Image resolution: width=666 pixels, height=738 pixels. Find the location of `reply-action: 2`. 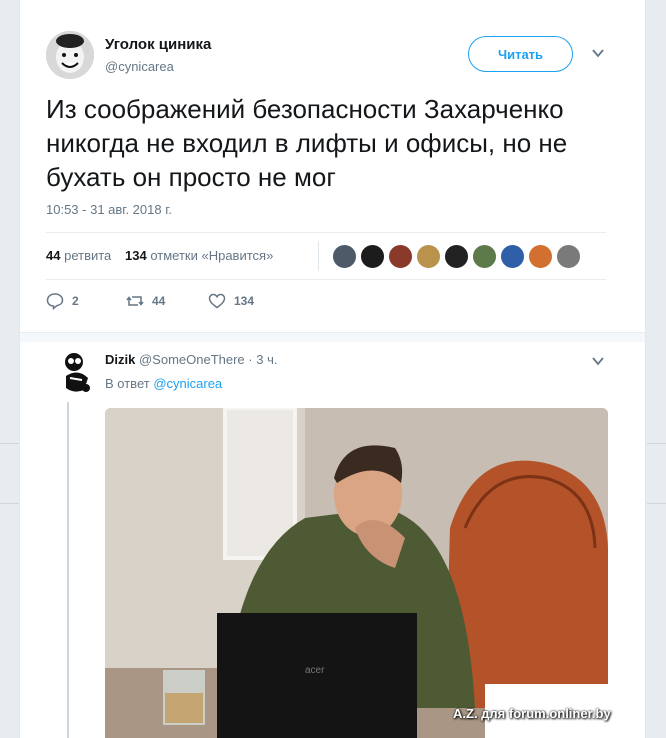

reply-action: 2 is located at coordinates (62, 301).